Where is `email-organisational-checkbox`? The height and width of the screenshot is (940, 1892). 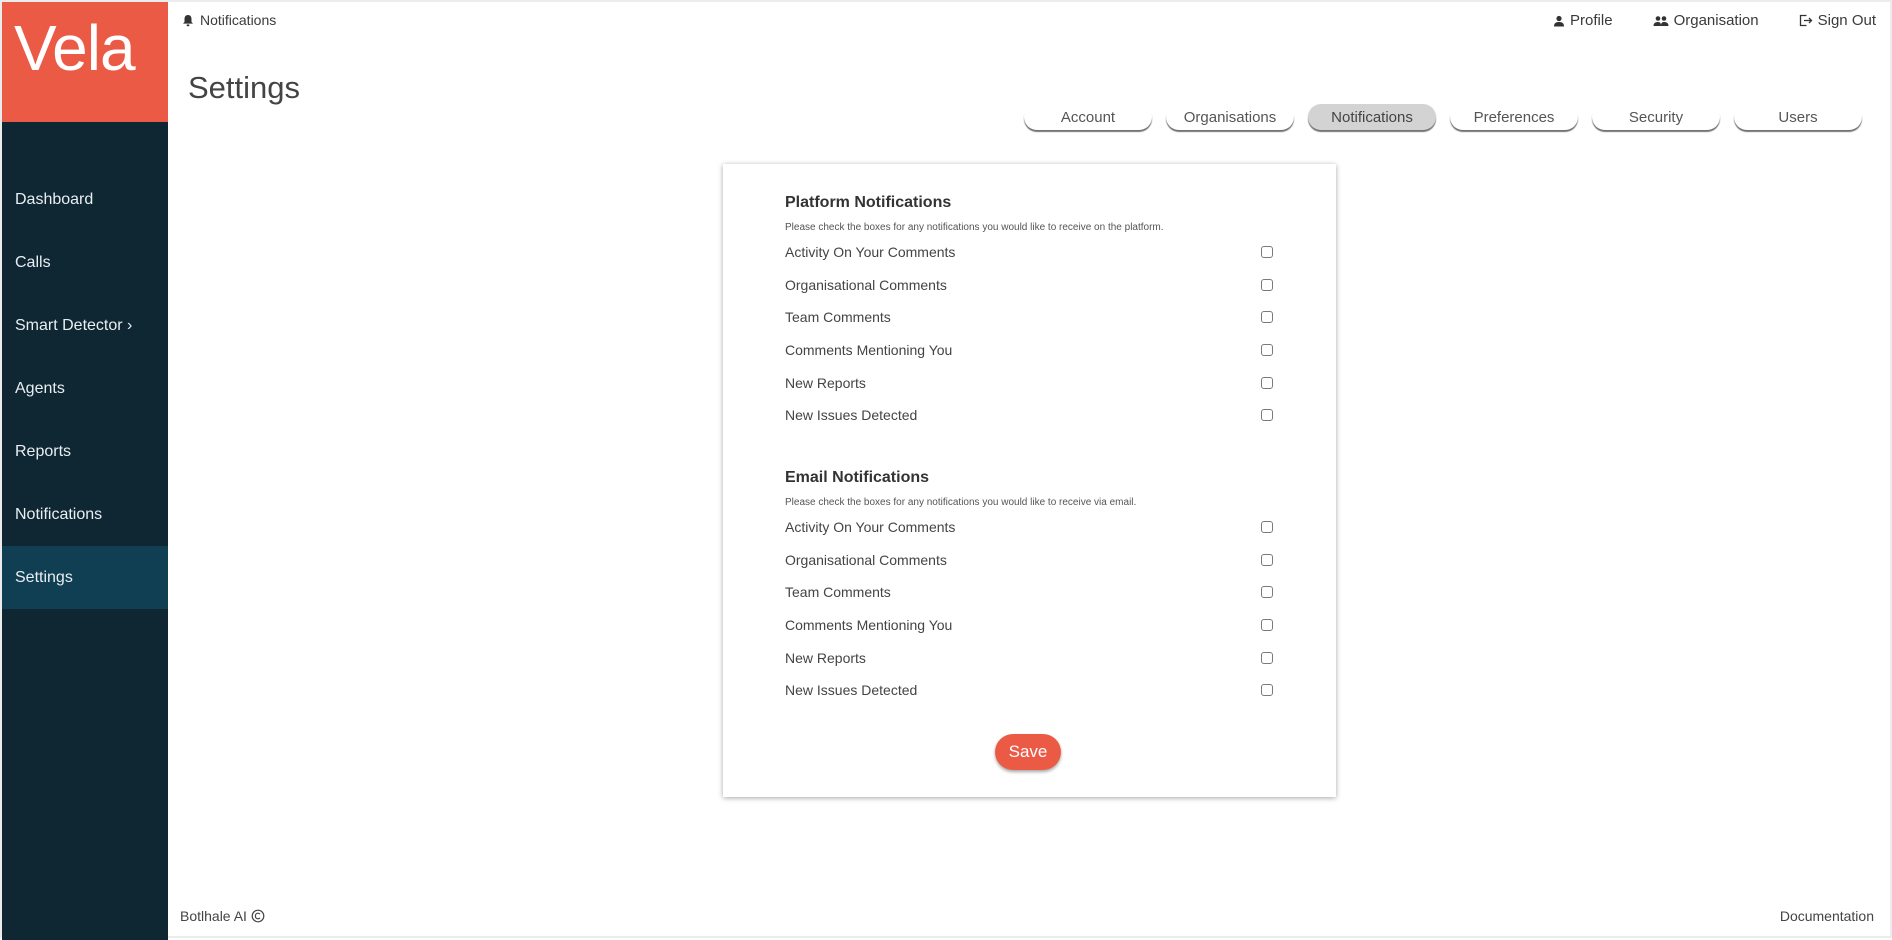 email-organisational-checkbox is located at coordinates (1267, 559).